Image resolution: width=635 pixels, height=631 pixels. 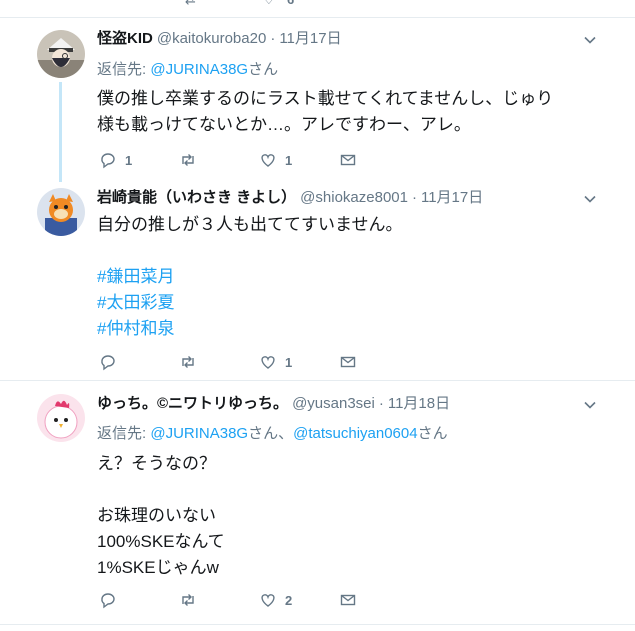 I want to click on like-button: 2, so click(x=275, y=600).